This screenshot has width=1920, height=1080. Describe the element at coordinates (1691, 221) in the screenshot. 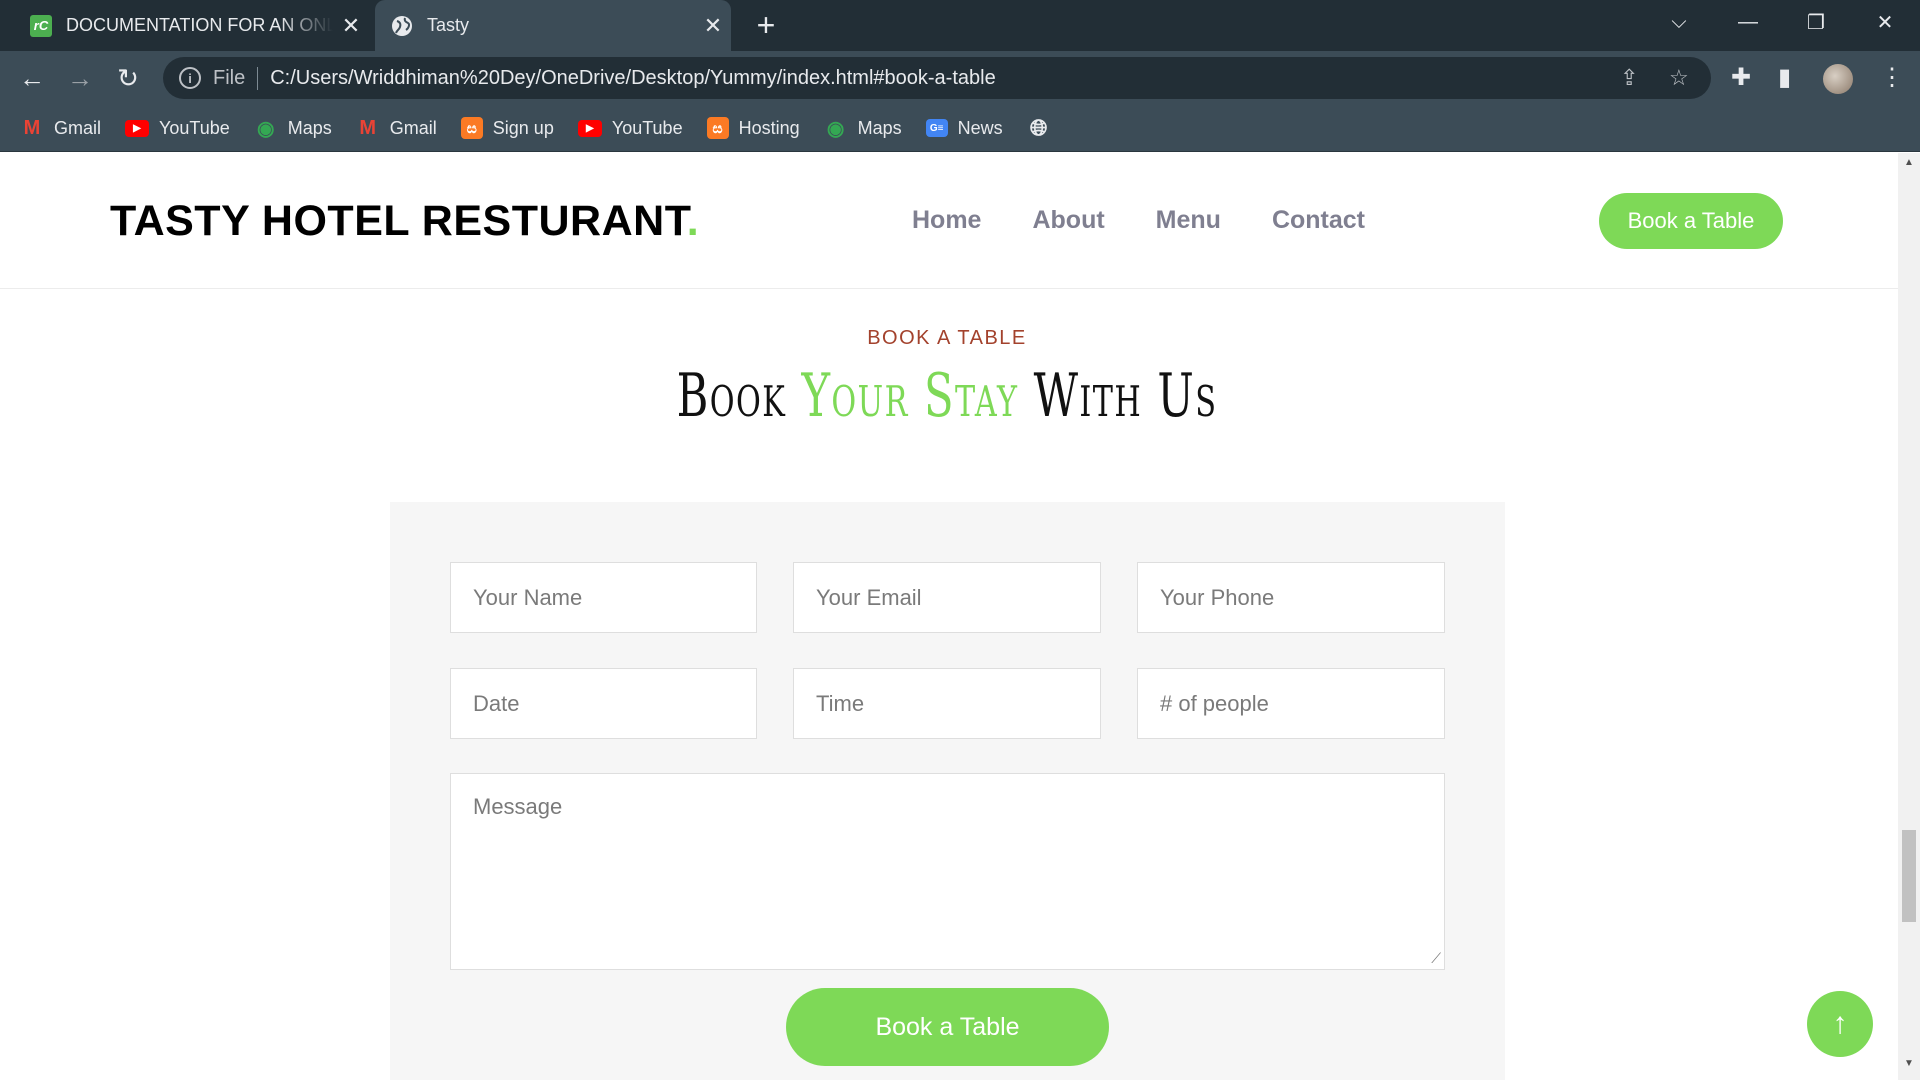

I see `book-table-header-button: Book a Table` at that location.